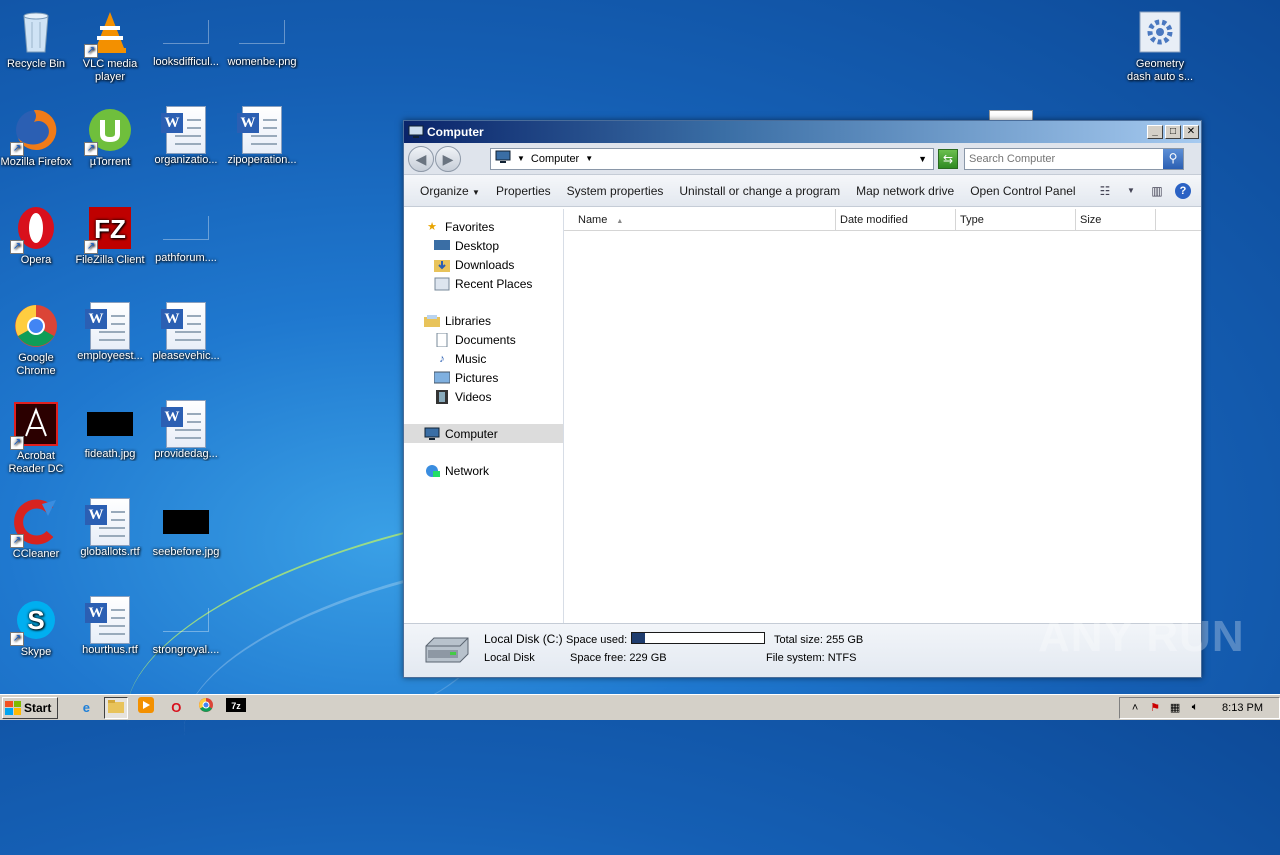 The height and width of the screenshot is (855, 1280). What do you see at coordinates (1105, 191) in the screenshot?
I see `change-view-icon: ☷` at bounding box center [1105, 191].